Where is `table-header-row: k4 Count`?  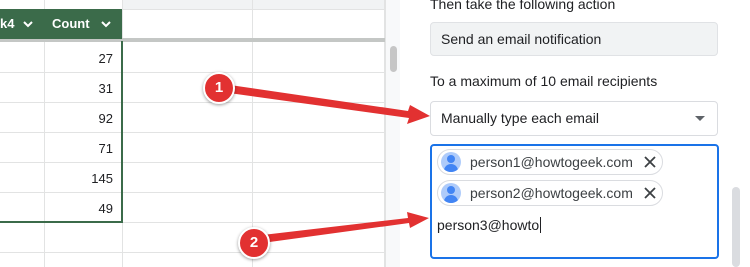 table-header-row: k4 Count is located at coordinates (61, 24).